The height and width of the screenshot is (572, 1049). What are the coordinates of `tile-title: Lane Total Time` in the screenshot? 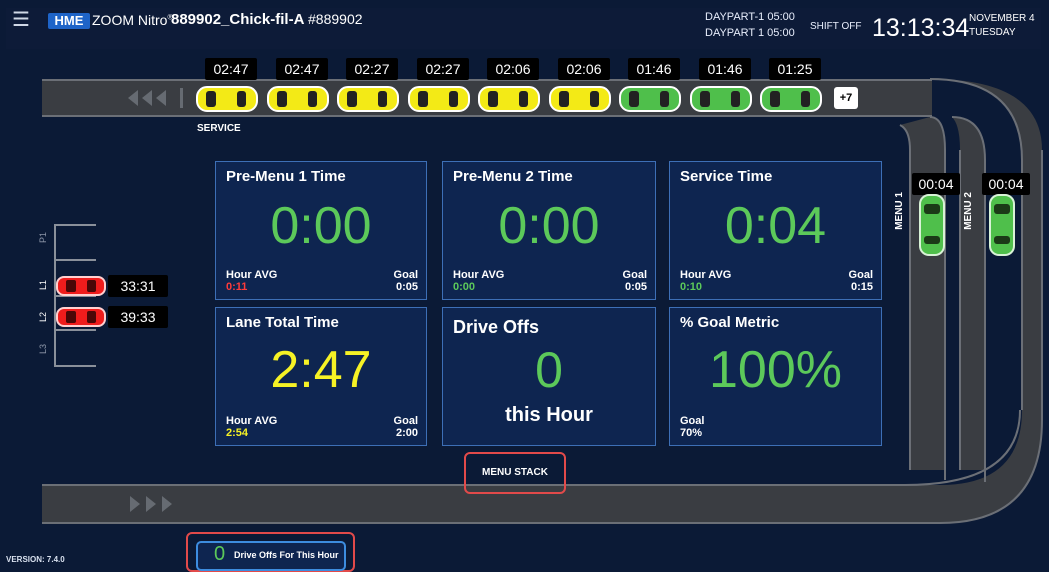 It's located at (282, 322).